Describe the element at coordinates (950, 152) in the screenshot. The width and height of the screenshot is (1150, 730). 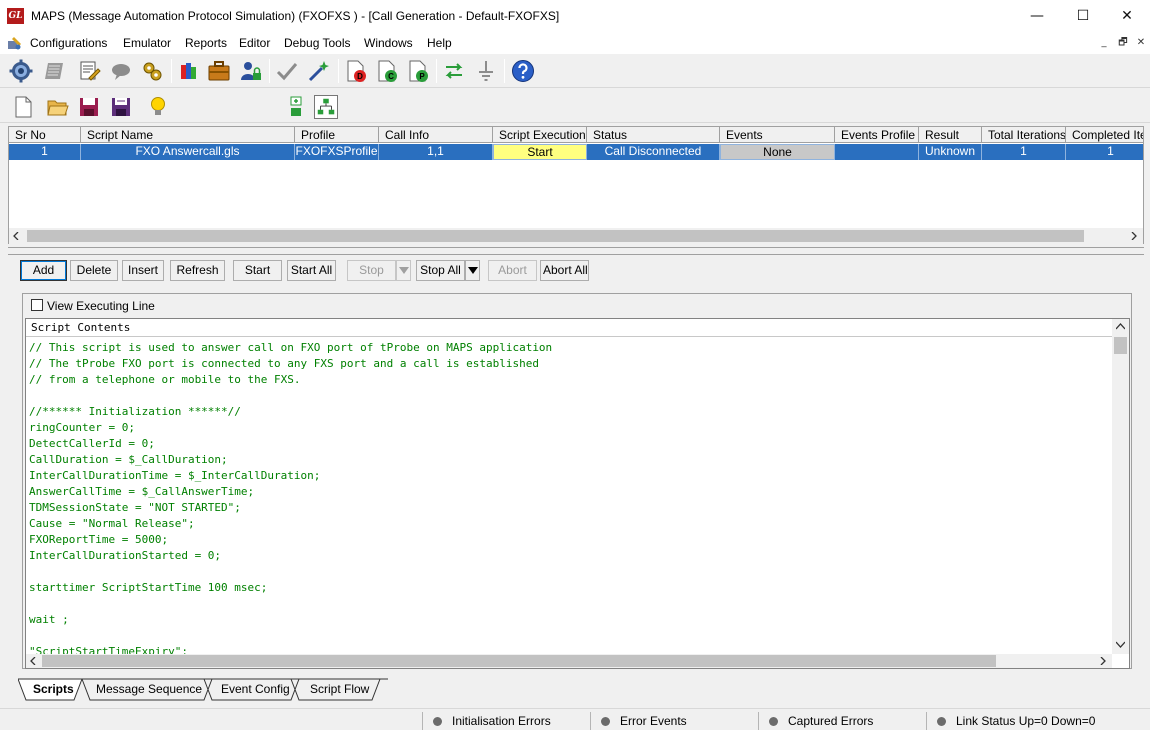
I see `cell-result: Unknown` at that location.